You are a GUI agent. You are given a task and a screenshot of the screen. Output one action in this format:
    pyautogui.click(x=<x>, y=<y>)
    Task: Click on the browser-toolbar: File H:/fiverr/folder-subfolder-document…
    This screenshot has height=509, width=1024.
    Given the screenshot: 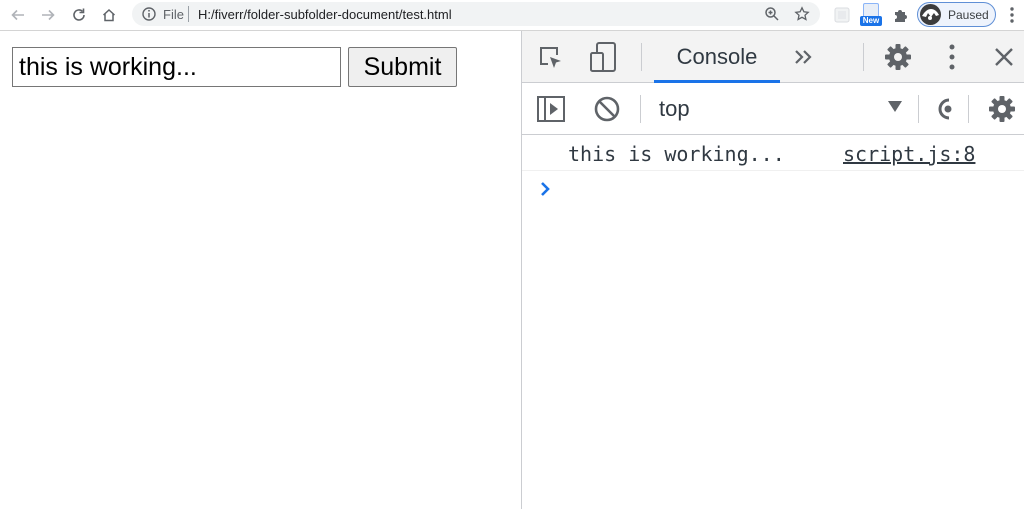 What is the action you would take?
    pyautogui.click(x=512, y=15)
    